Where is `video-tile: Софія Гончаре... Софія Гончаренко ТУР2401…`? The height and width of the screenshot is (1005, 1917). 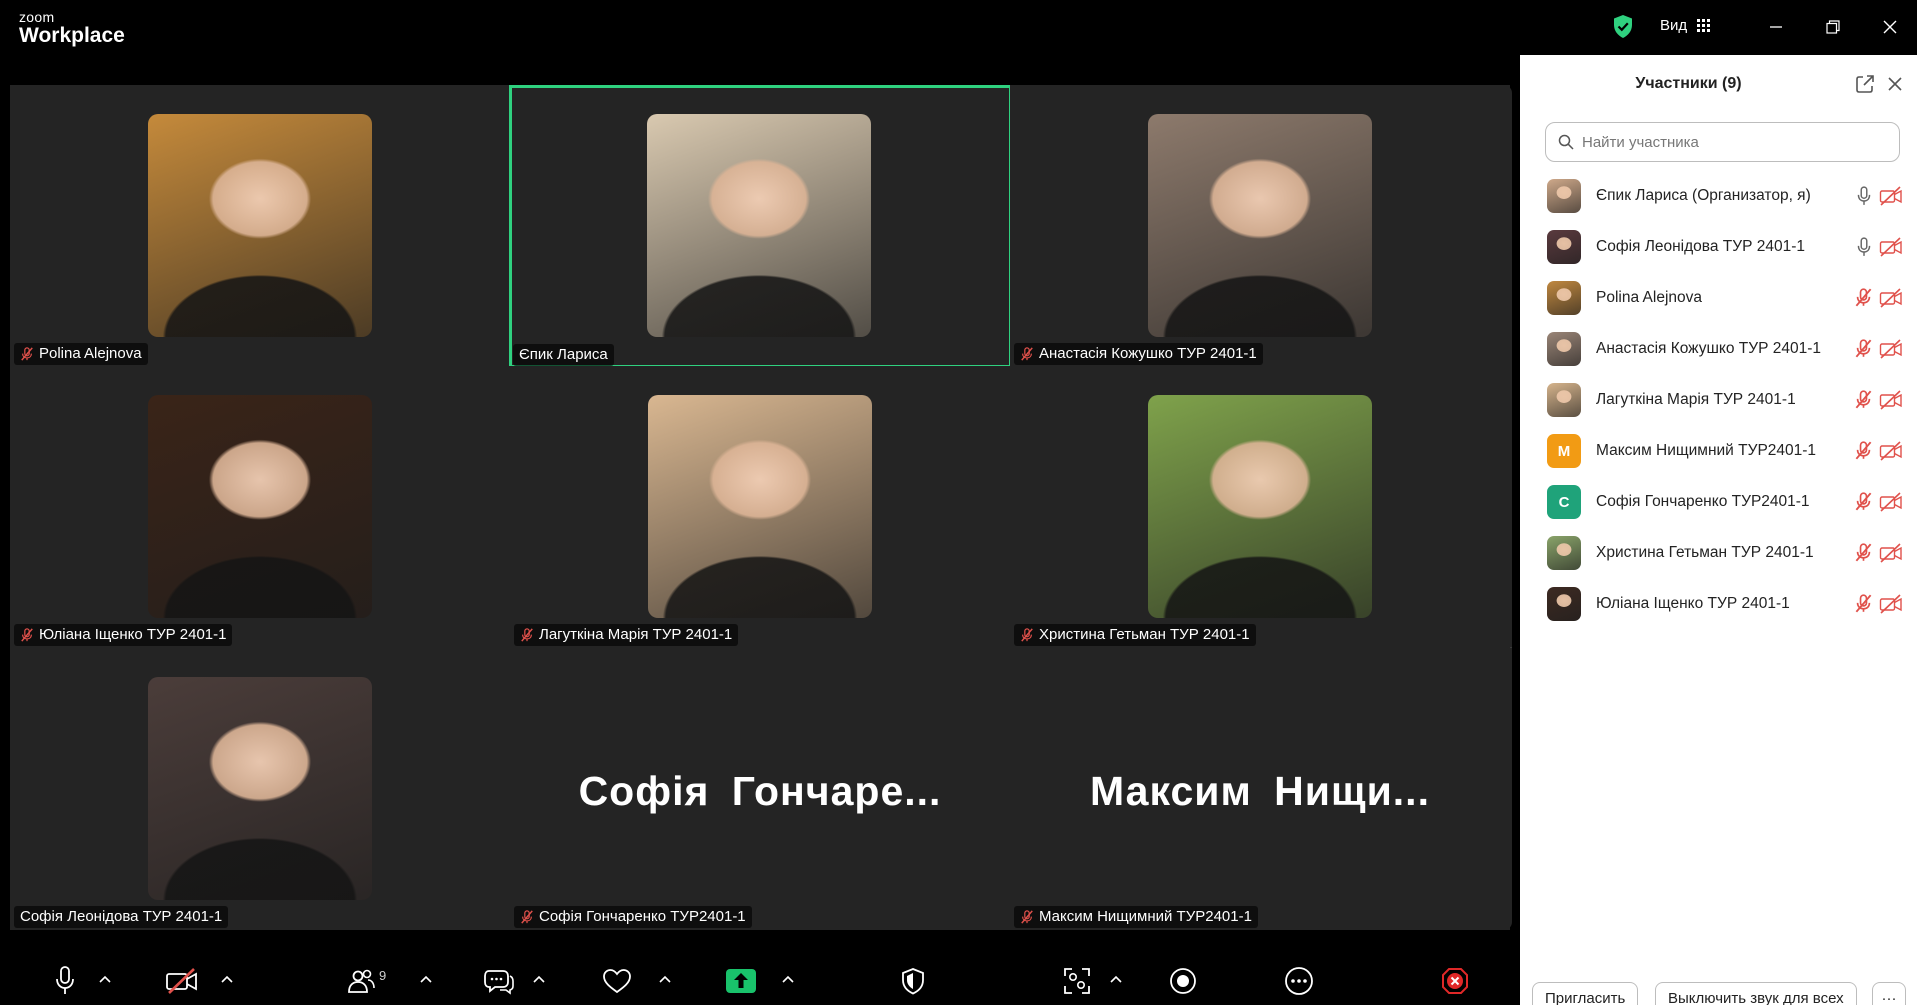
video-tile: Софія Гончаре... Софія Гончаренко ТУР2401… is located at coordinates (760, 789).